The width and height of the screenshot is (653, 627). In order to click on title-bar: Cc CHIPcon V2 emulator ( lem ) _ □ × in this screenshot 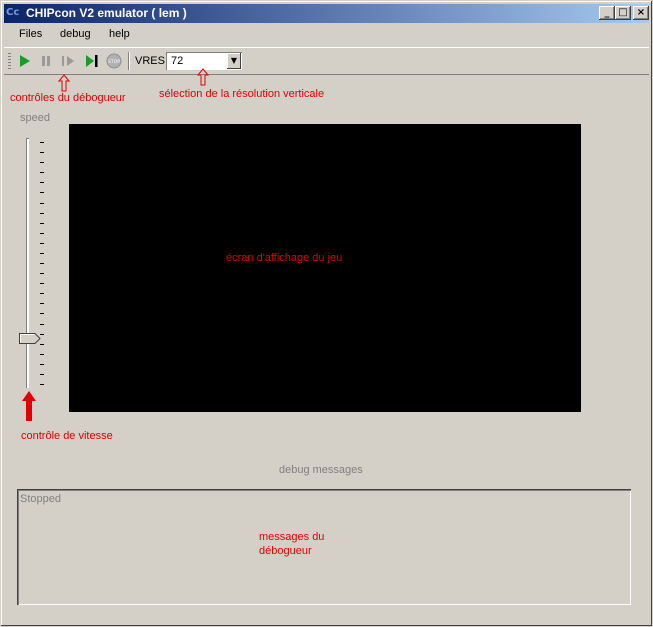, I will do `click(326, 13)`.